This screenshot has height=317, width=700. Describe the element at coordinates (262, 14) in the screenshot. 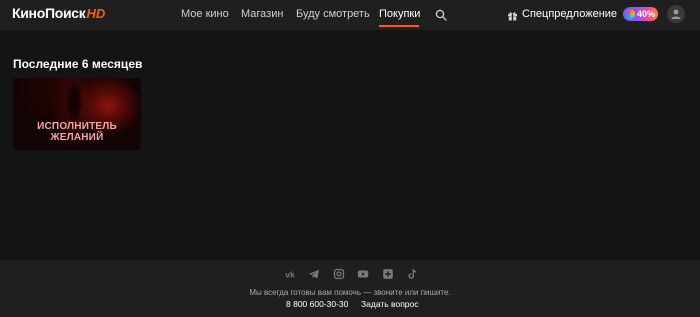

I see `nav-store: Магазин` at that location.